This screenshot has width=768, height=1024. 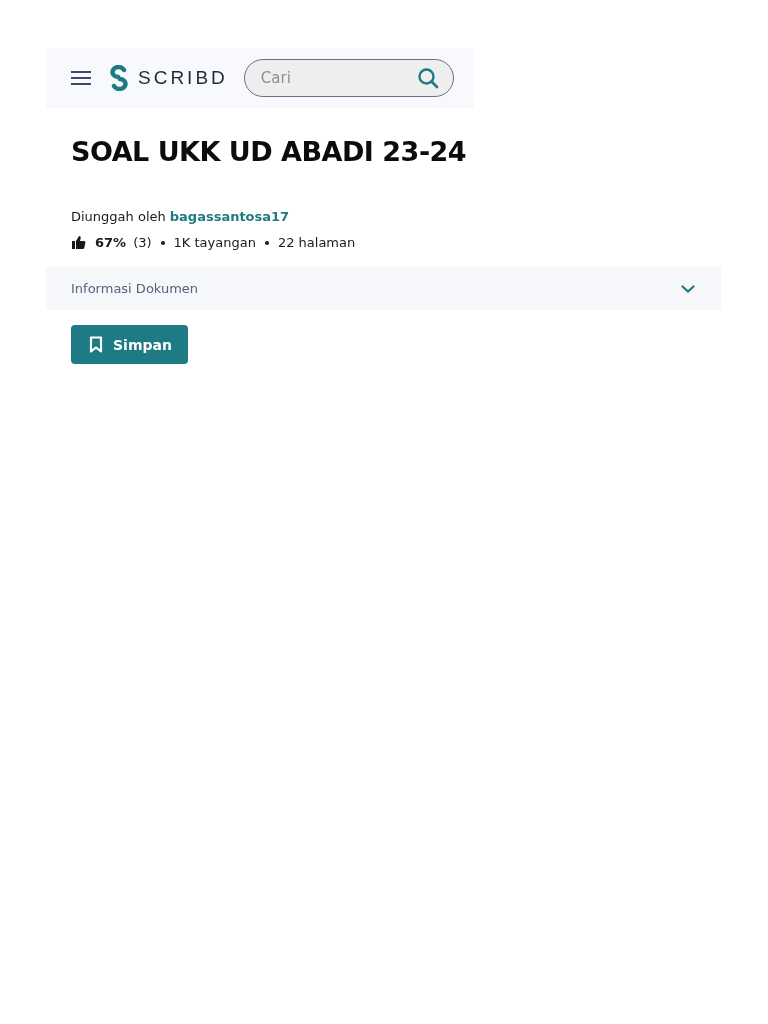 What do you see at coordinates (348, 78) in the screenshot?
I see `search-field: Cari` at bounding box center [348, 78].